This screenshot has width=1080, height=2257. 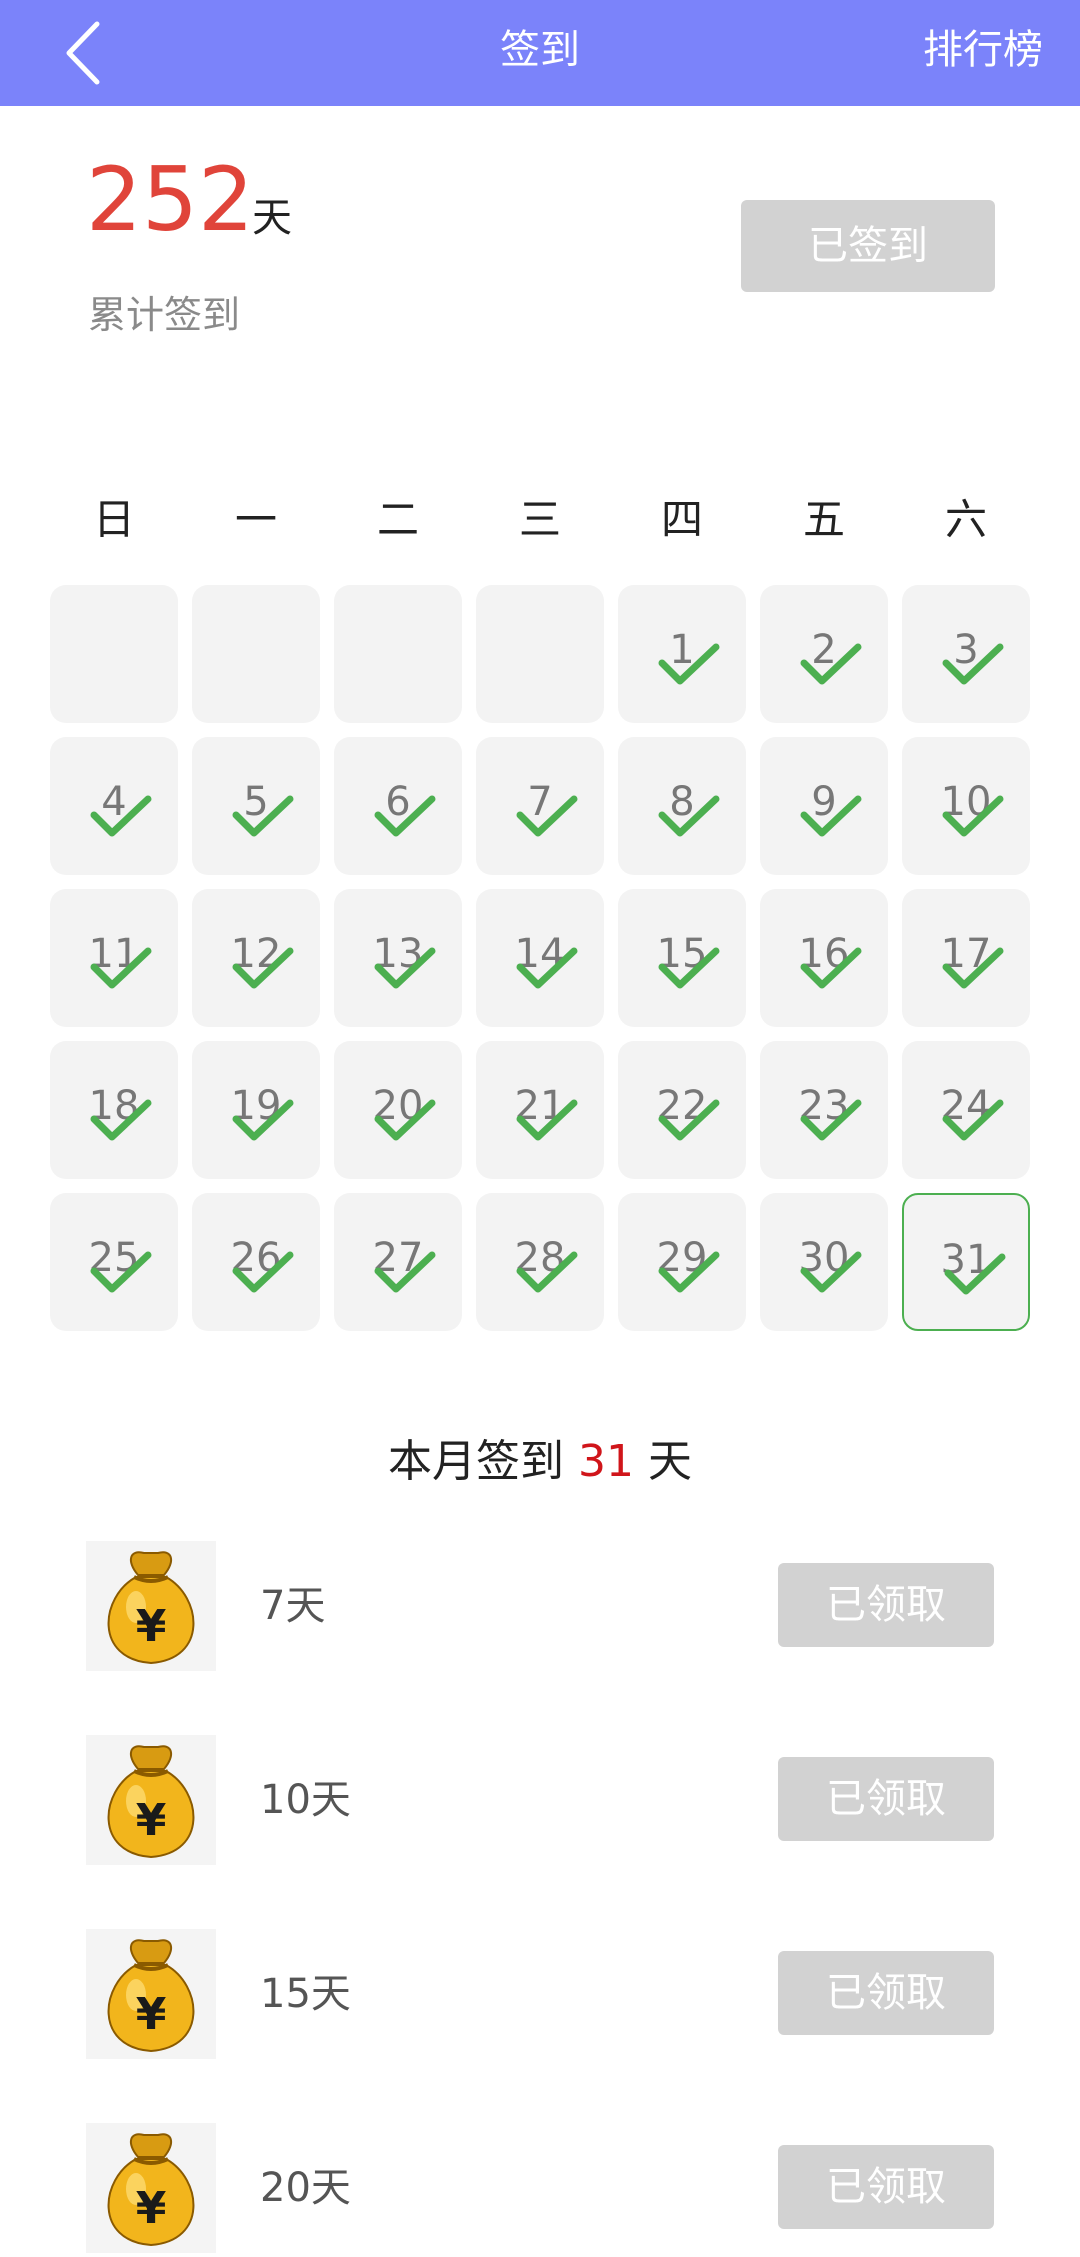 I want to click on calendar-day-cell: 27, so click(x=398, y=1262).